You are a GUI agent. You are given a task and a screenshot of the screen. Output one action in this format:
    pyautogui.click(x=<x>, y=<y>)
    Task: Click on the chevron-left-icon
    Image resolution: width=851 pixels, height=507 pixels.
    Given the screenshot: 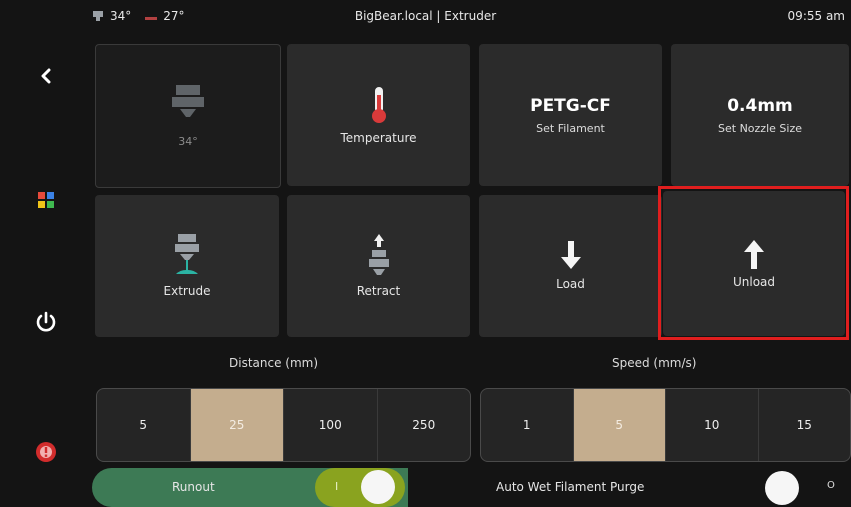 What is the action you would take?
    pyautogui.click(x=46, y=76)
    